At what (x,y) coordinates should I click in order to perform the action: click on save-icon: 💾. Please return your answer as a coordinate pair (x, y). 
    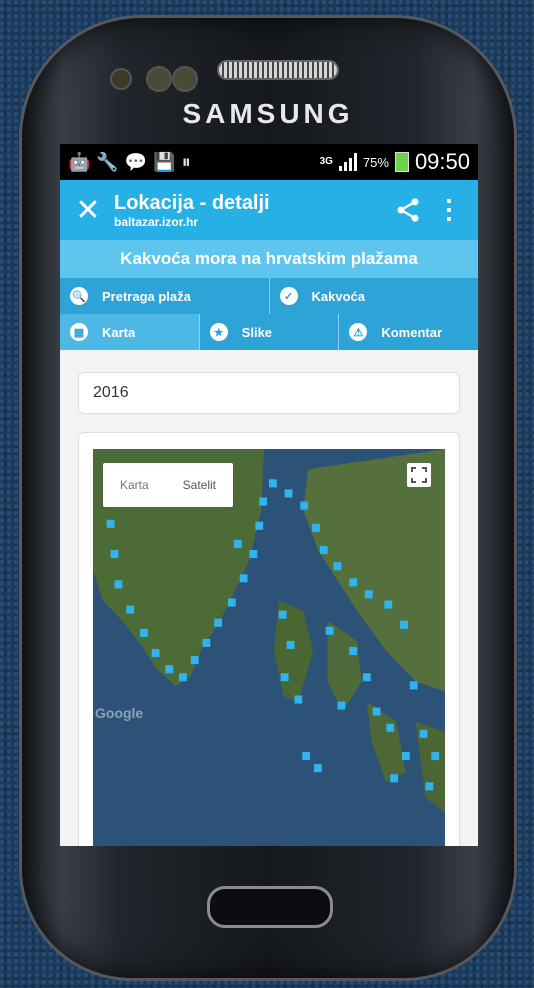
    Looking at the image, I should click on (164, 161).